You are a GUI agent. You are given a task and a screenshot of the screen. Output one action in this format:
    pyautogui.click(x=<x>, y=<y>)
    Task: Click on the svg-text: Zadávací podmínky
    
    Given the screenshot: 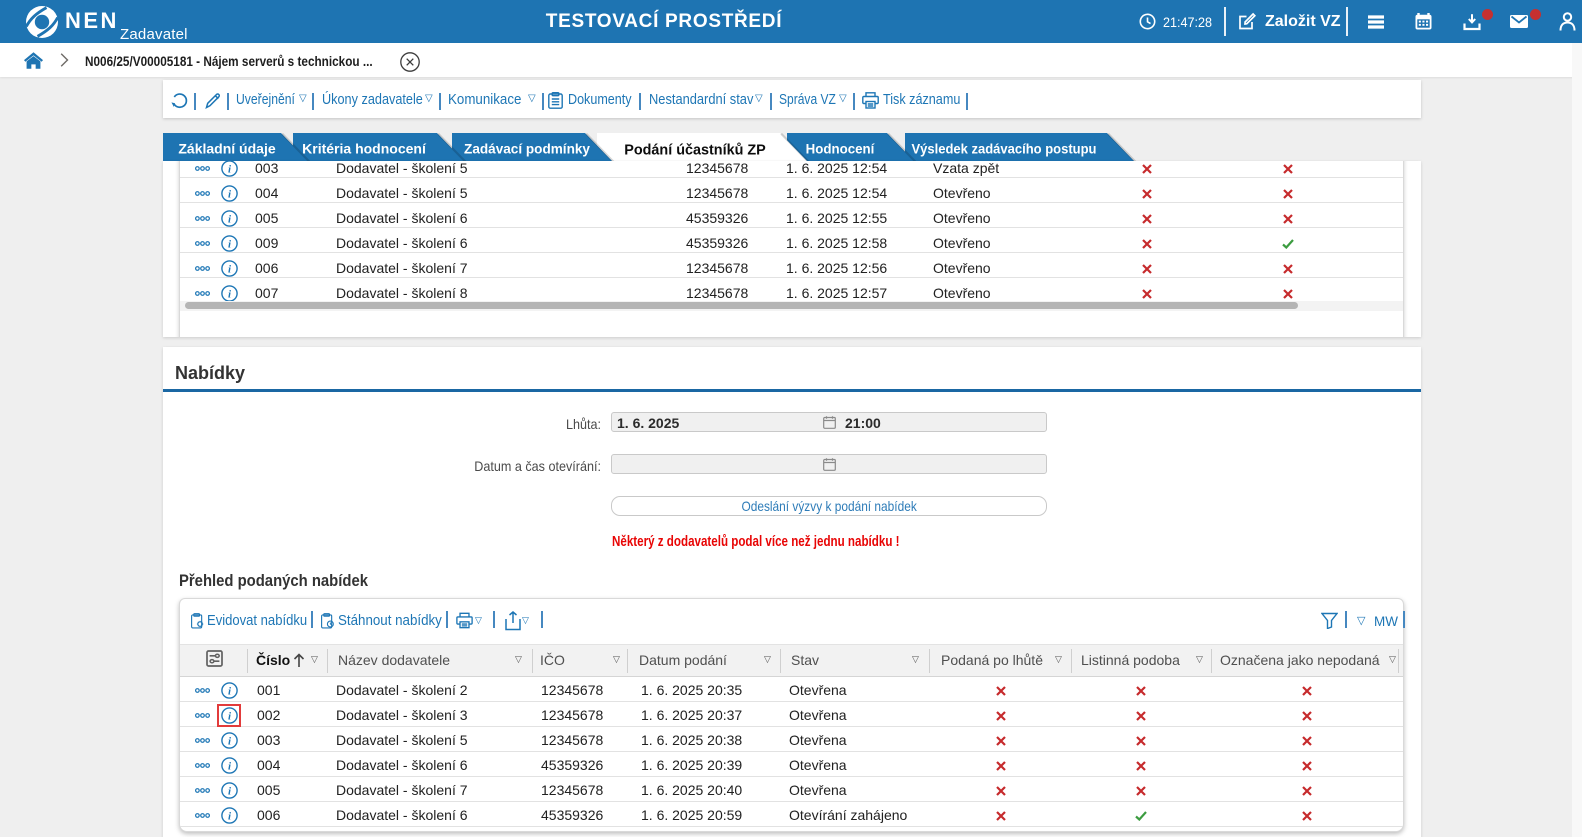 What is the action you would take?
    pyautogui.click(x=527, y=148)
    